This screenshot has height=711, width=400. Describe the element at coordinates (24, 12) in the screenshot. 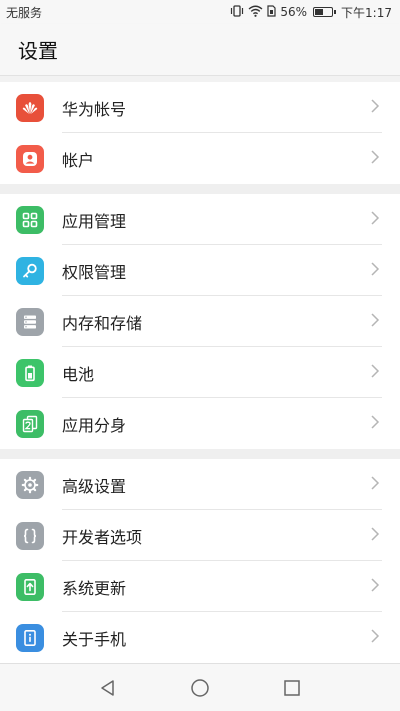

I see `carrier-text: 无服务` at that location.